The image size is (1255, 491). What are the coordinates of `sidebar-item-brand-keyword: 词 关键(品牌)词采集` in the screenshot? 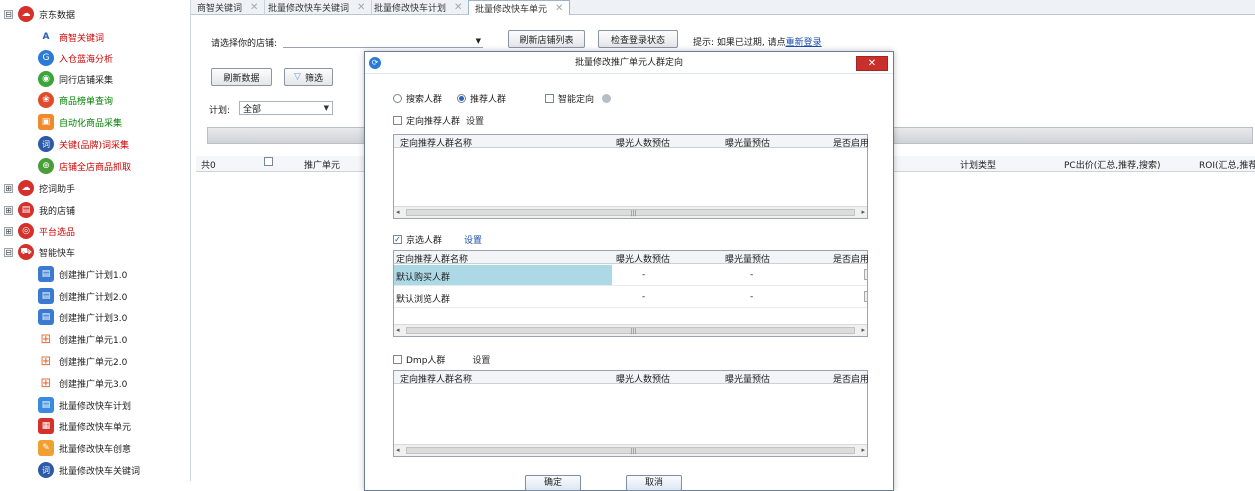 It's located at (83, 144).